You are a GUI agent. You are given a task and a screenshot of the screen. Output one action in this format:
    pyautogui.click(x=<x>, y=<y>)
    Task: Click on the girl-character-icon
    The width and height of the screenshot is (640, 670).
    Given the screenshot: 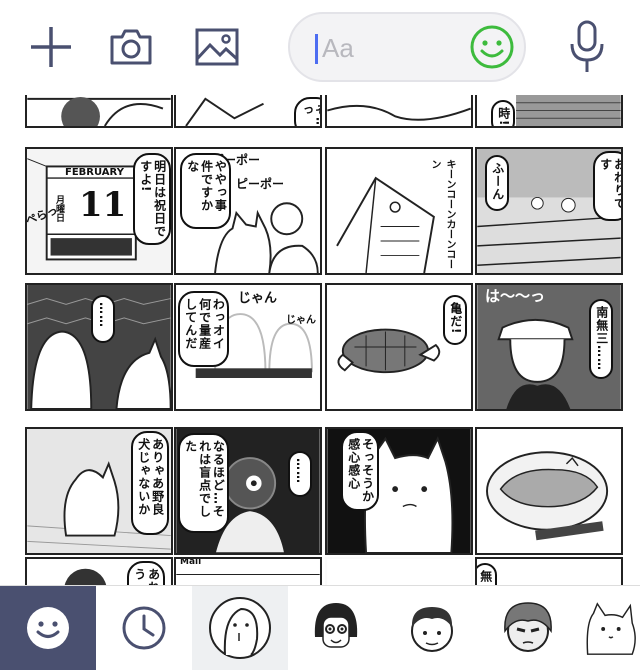 What is the action you would take?
    pyautogui.click(x=336, y=625)
    